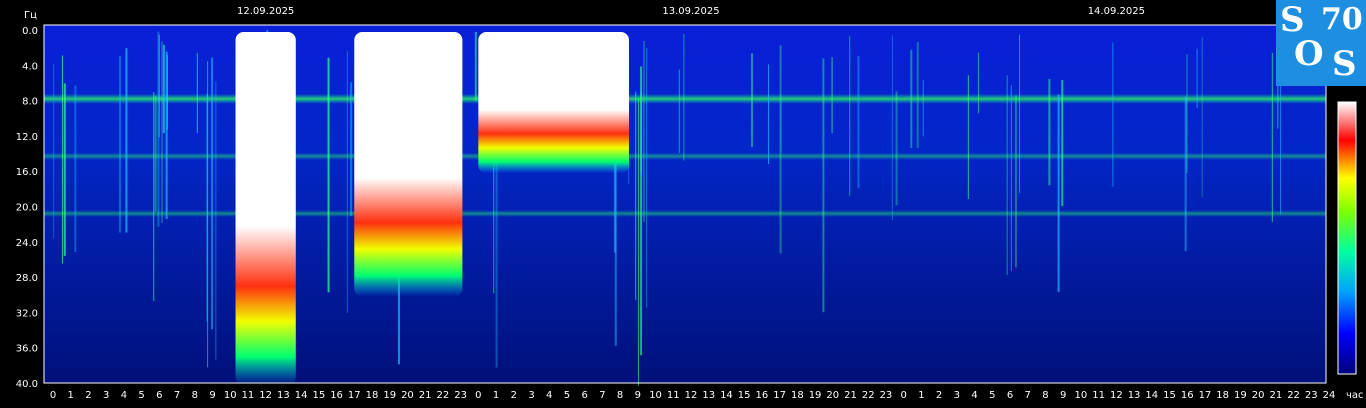 The height and width of the screenshot is (408, 1366). I want to click on logo-letter-o: O, so click(1309, 54).